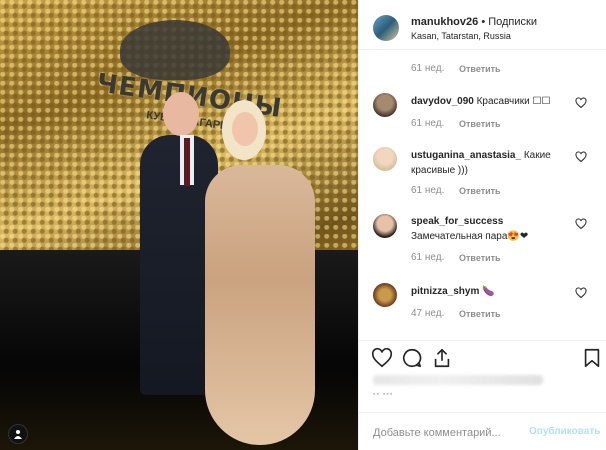 Image resolution: width=606 pixels, height=450 pixels. I want to click on share-icon, so click(442, 358).